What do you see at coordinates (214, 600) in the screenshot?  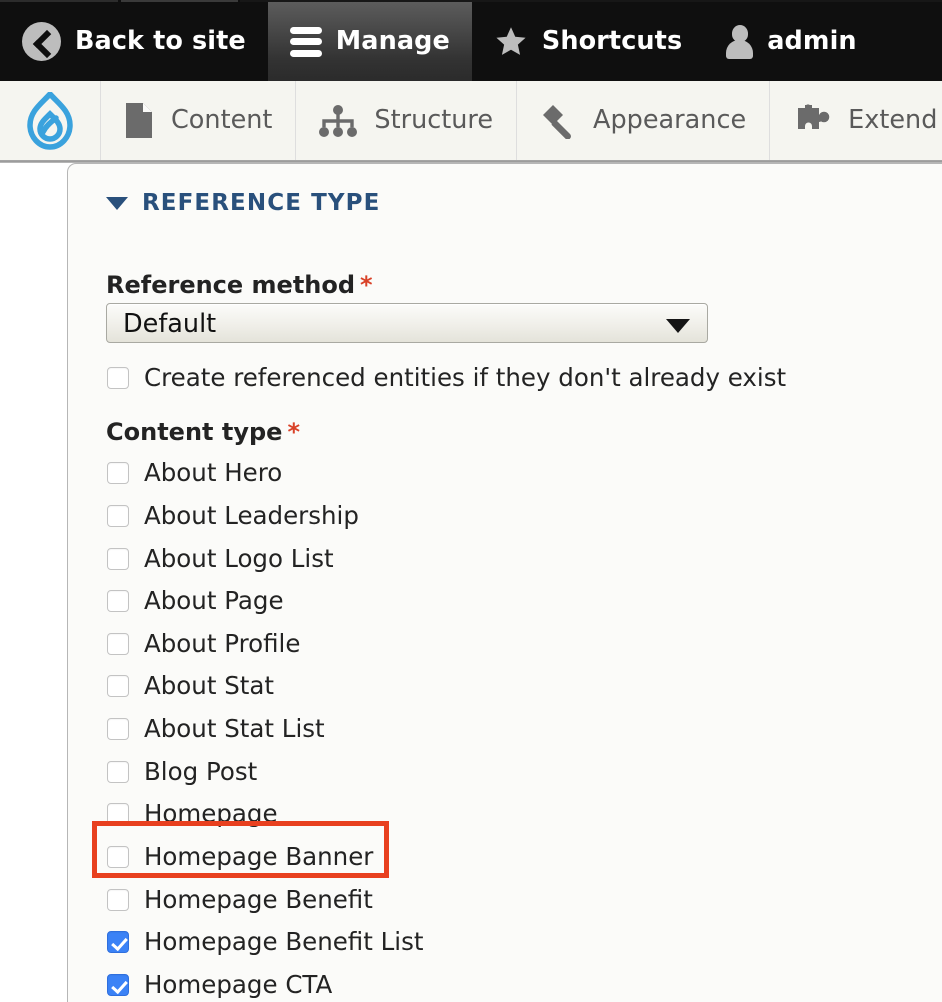 I see `content-type-option-label: About Page` at bounding box center [214, 600].